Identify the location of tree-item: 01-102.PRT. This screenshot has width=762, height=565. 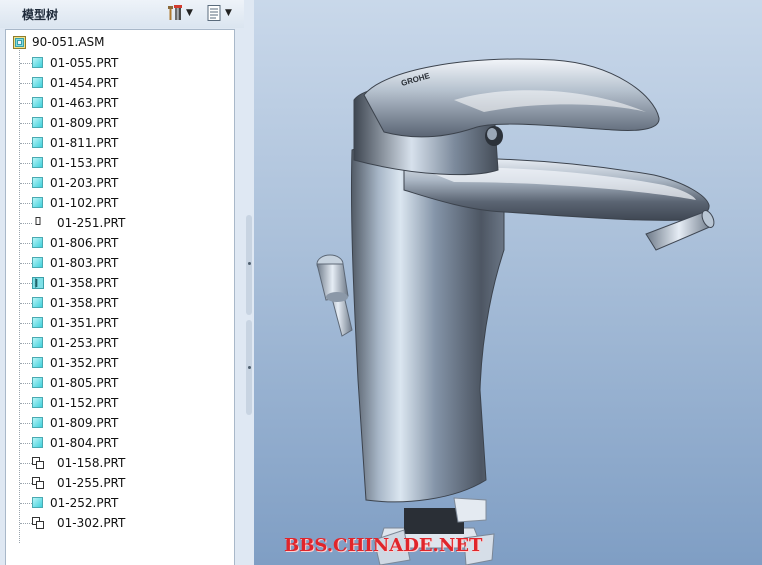
(120, 203).